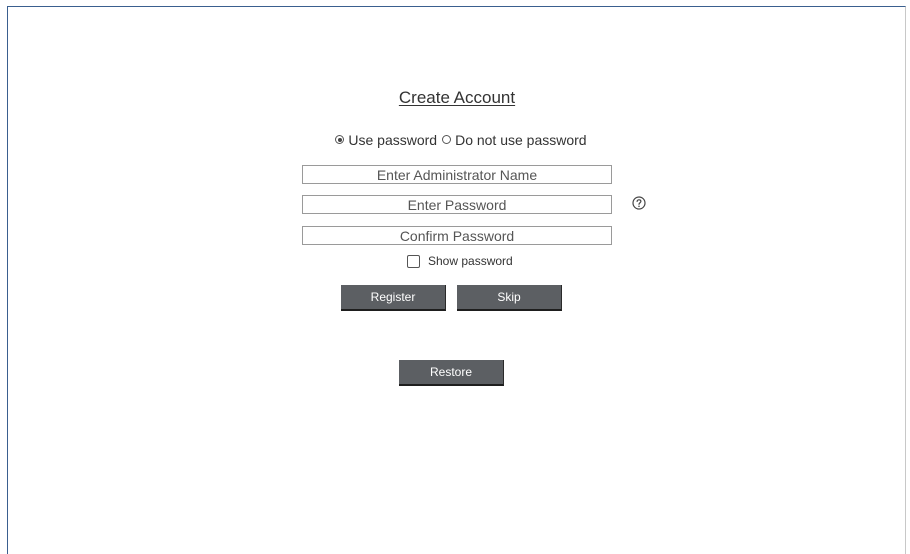 The width and height of the screenshot is (910, 554). I want to click on password-input, so click(457, 204).